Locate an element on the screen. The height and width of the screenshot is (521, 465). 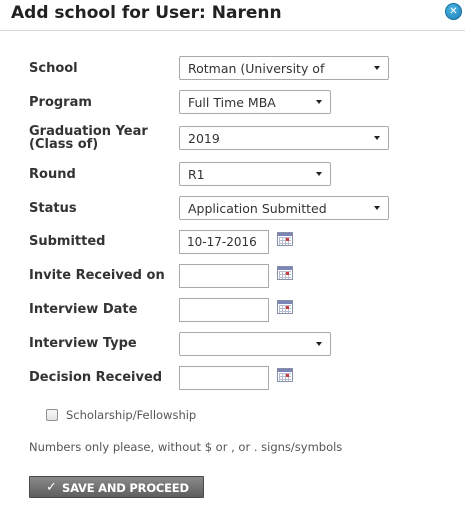
save-and-proceed-button: ✓ SAVE AND PROCEED is located at coordinates (116, 487).